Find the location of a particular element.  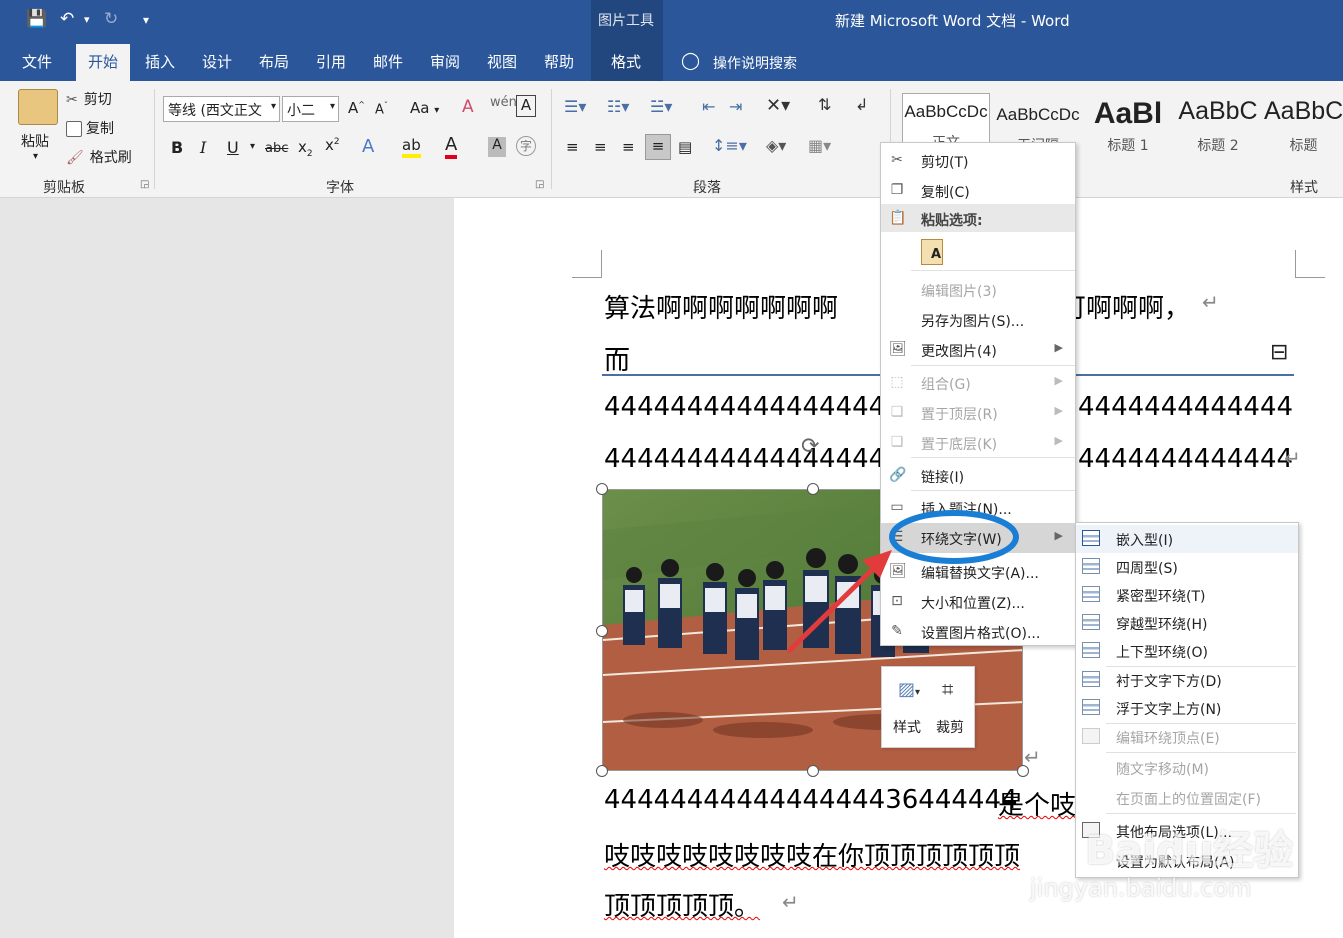

paste-keep-text-only-icon: A is located at coordinates (932, 252).